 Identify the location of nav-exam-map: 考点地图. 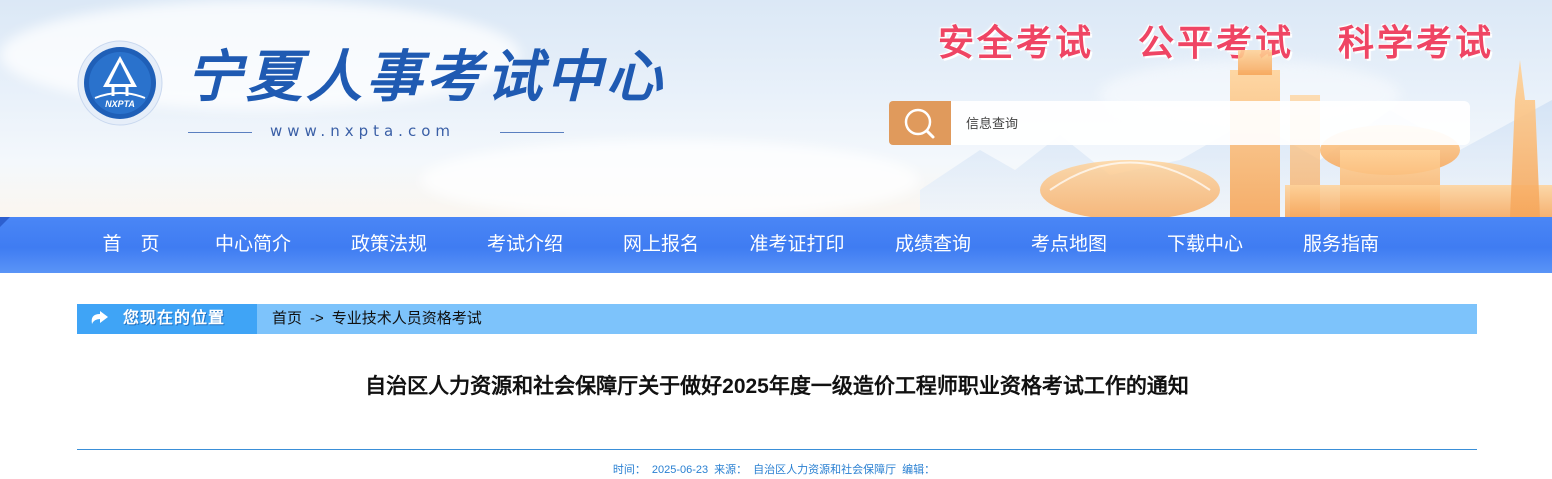
(1069, 245).